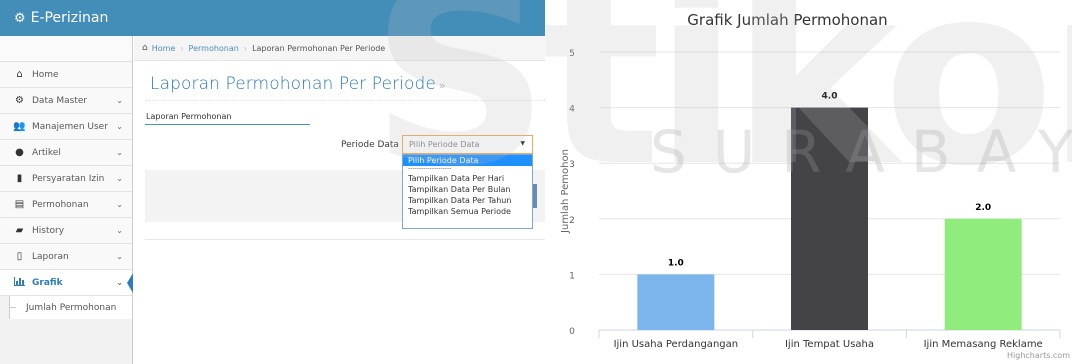 This screenshot has height=364, width=1072. Describe the element at coordinates (572, 276) in the screenshot. I see `y-tick-label: 1` at that location.